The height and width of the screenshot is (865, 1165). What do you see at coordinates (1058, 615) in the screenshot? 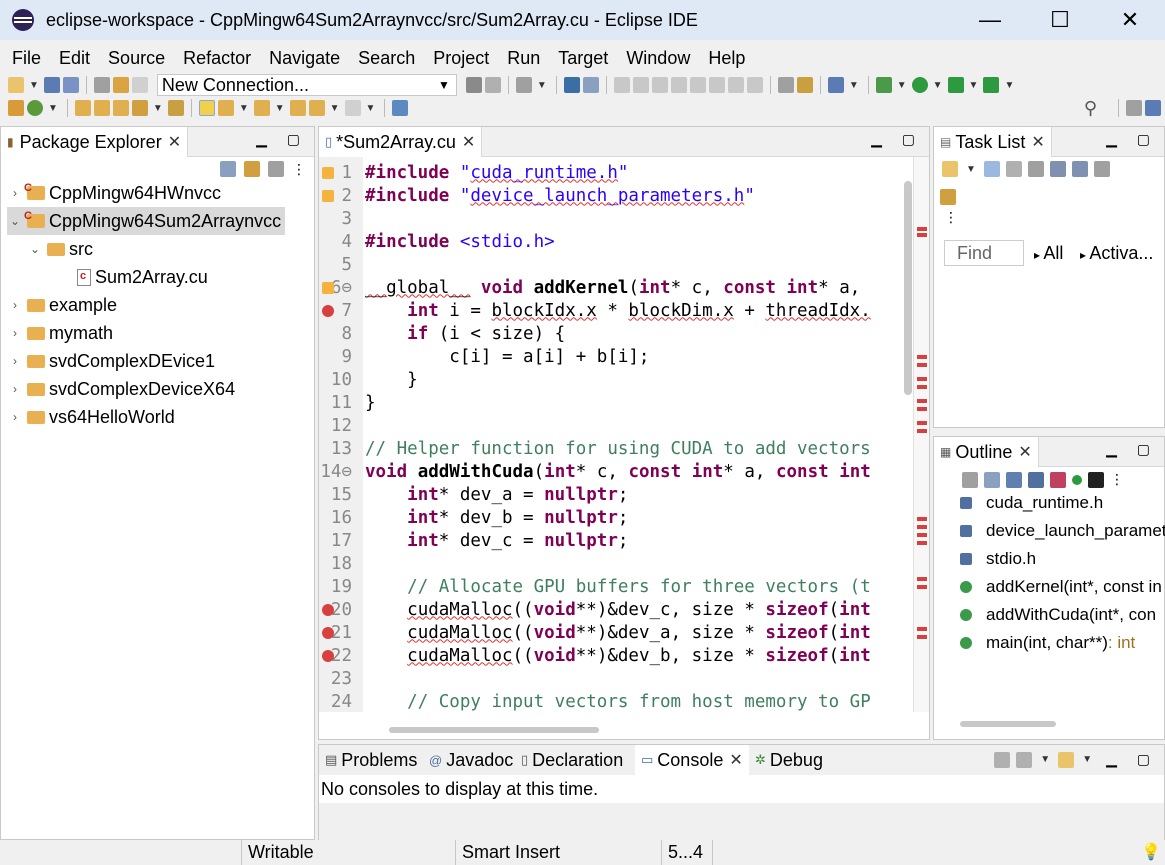
I see `outline-item-function: addWithCuda(int*, con` at bounding box center [1058, 615].